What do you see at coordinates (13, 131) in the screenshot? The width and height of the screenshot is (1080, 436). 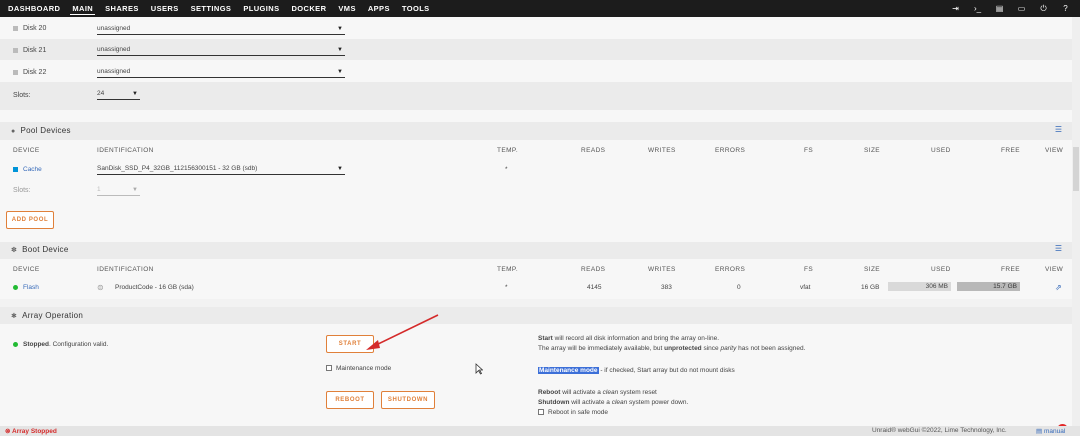 I see `pool-icon: ●` at bounding box center [13, 131].